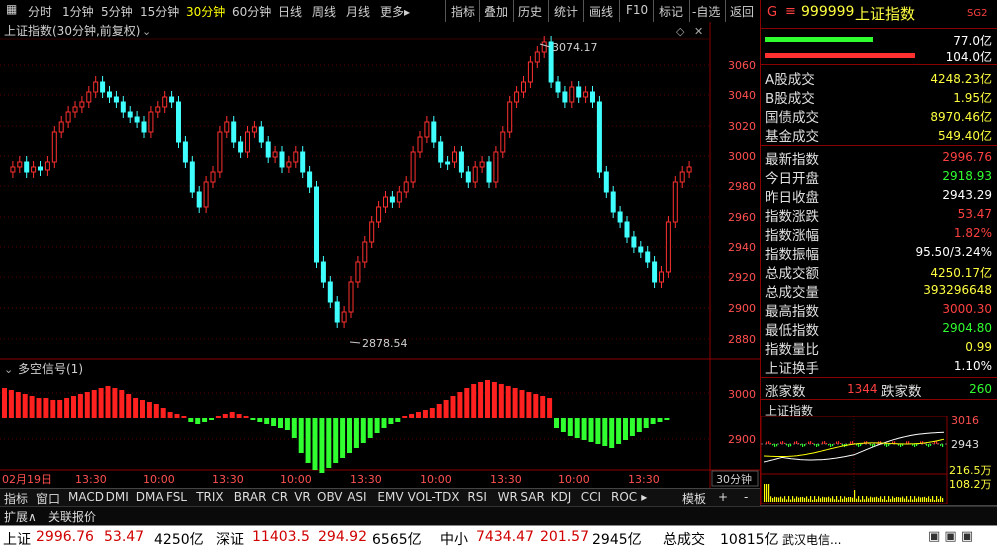  I want to click on y-tick: 2900, so click(742, 308).